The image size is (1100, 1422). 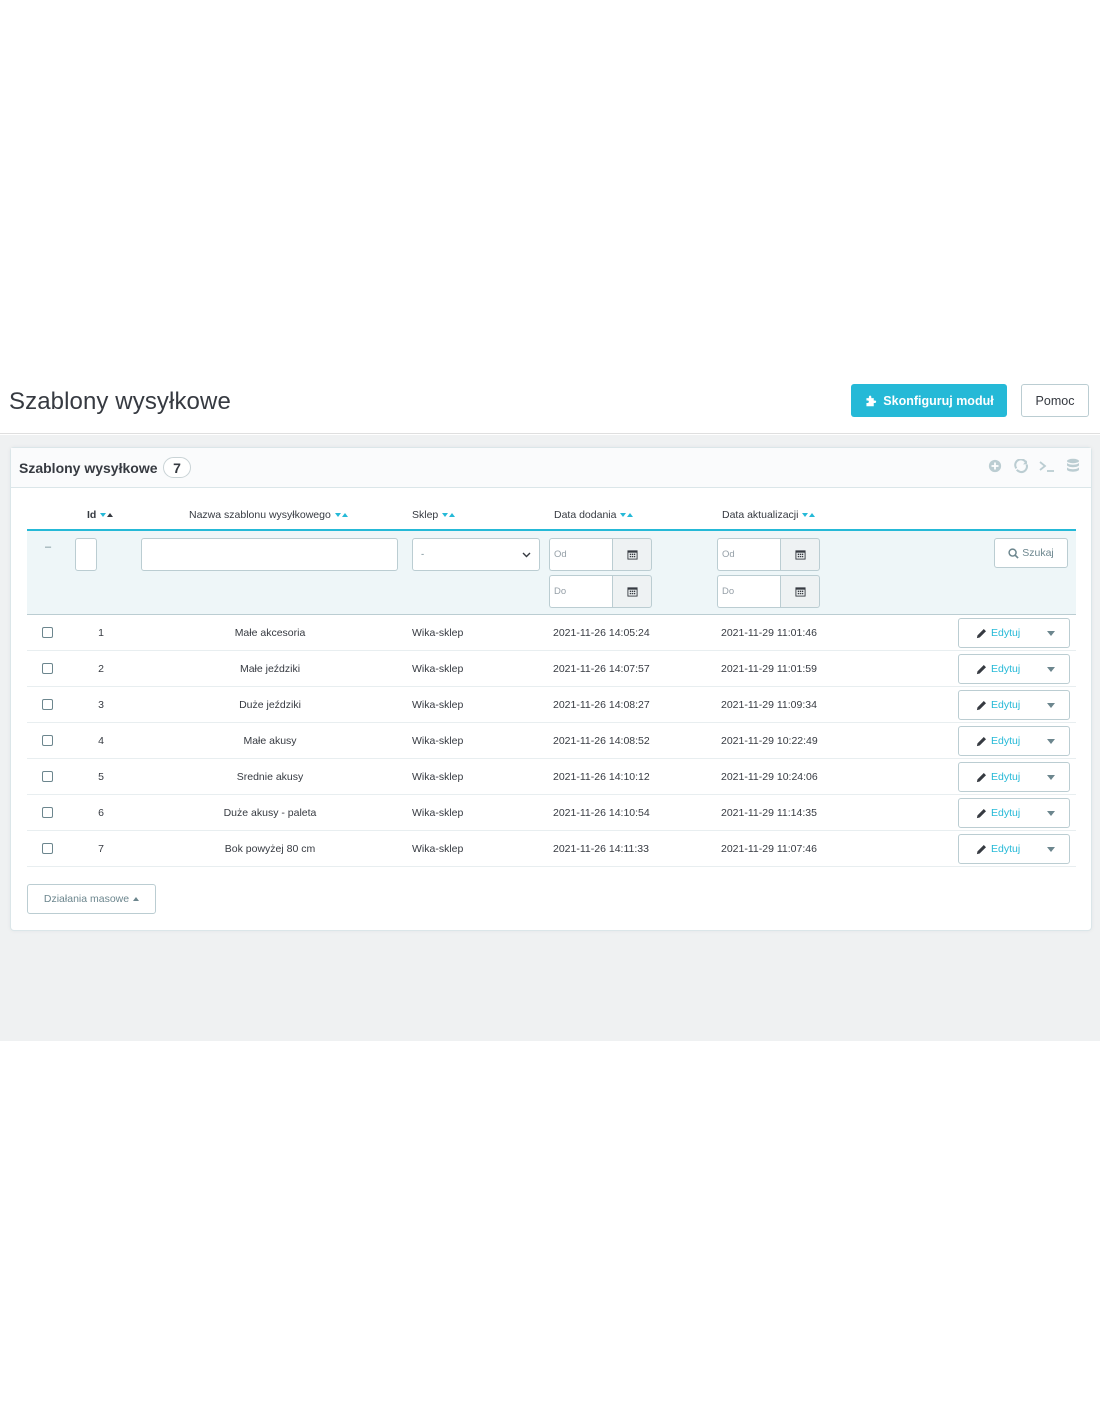 What do you see at coordinates (269, 554) in the screenshot?
I see `filter-name-input` at bounding box center [269, 554].